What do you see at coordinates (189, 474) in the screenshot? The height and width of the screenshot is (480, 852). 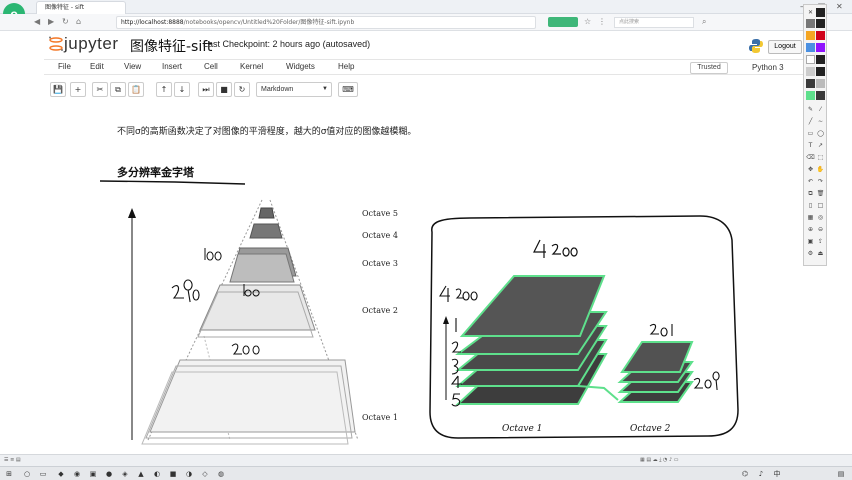 I see `task-app-9-icon: ◑` at bounding box center [189, 474].